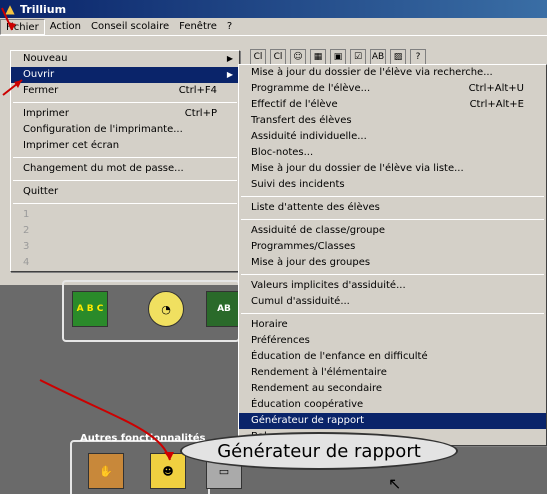  Describe the element at coordinates (18, 84) in the screenshot. I see `arrowhead-open` at that location.